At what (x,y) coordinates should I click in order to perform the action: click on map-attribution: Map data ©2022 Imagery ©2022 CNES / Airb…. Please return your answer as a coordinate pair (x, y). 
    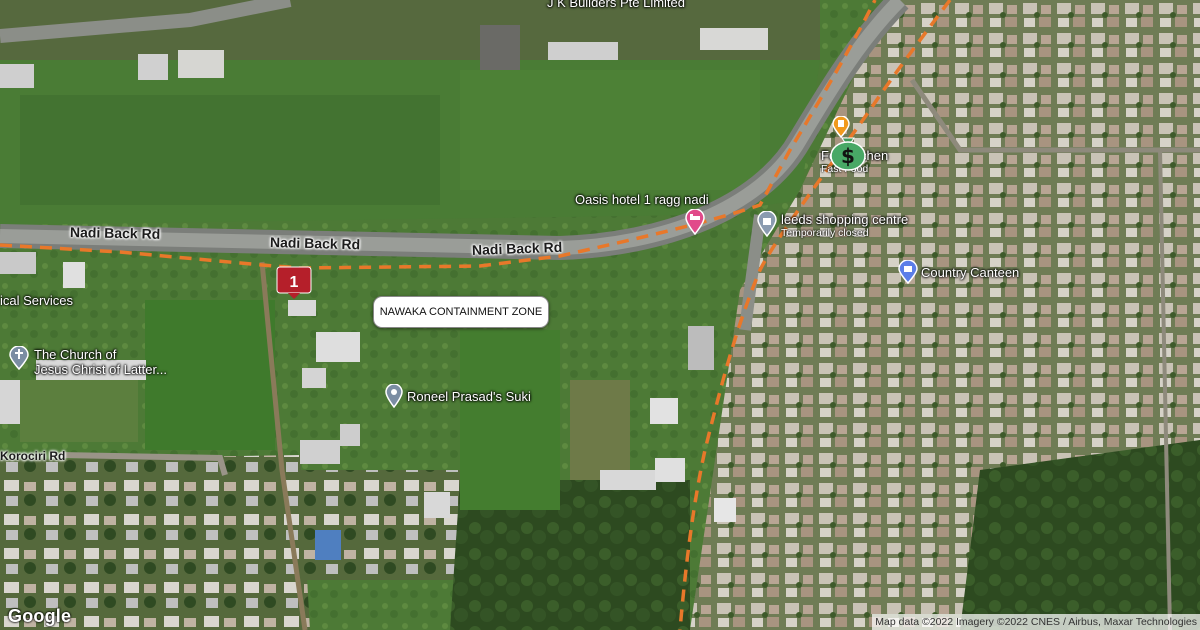
    Looking at the image, I should click on (1036, 622).